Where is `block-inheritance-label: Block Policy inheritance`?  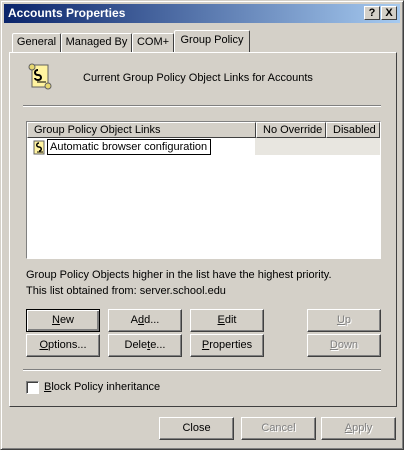
block-inheritance-label: Block Policy inheritance is located at coordinates (102, 387).